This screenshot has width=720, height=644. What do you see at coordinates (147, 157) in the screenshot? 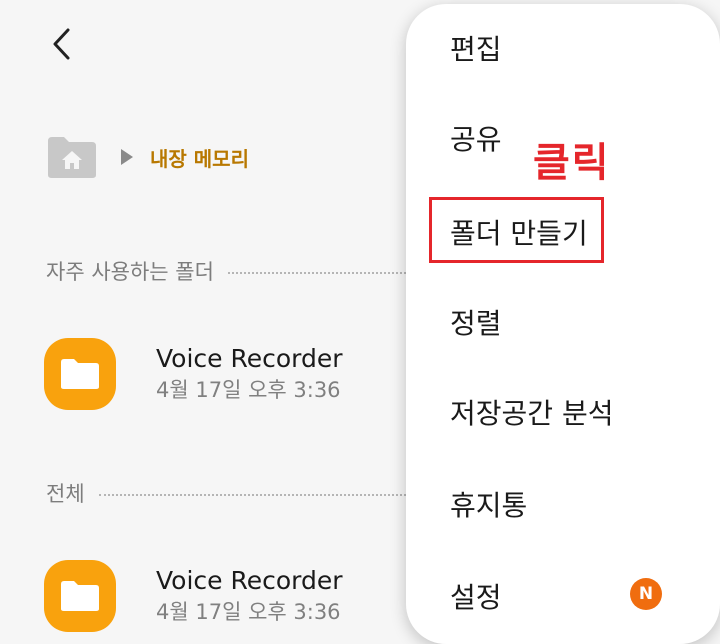
I see `breadcrumb: 내장 메모리` at bounding box center [147, 157].